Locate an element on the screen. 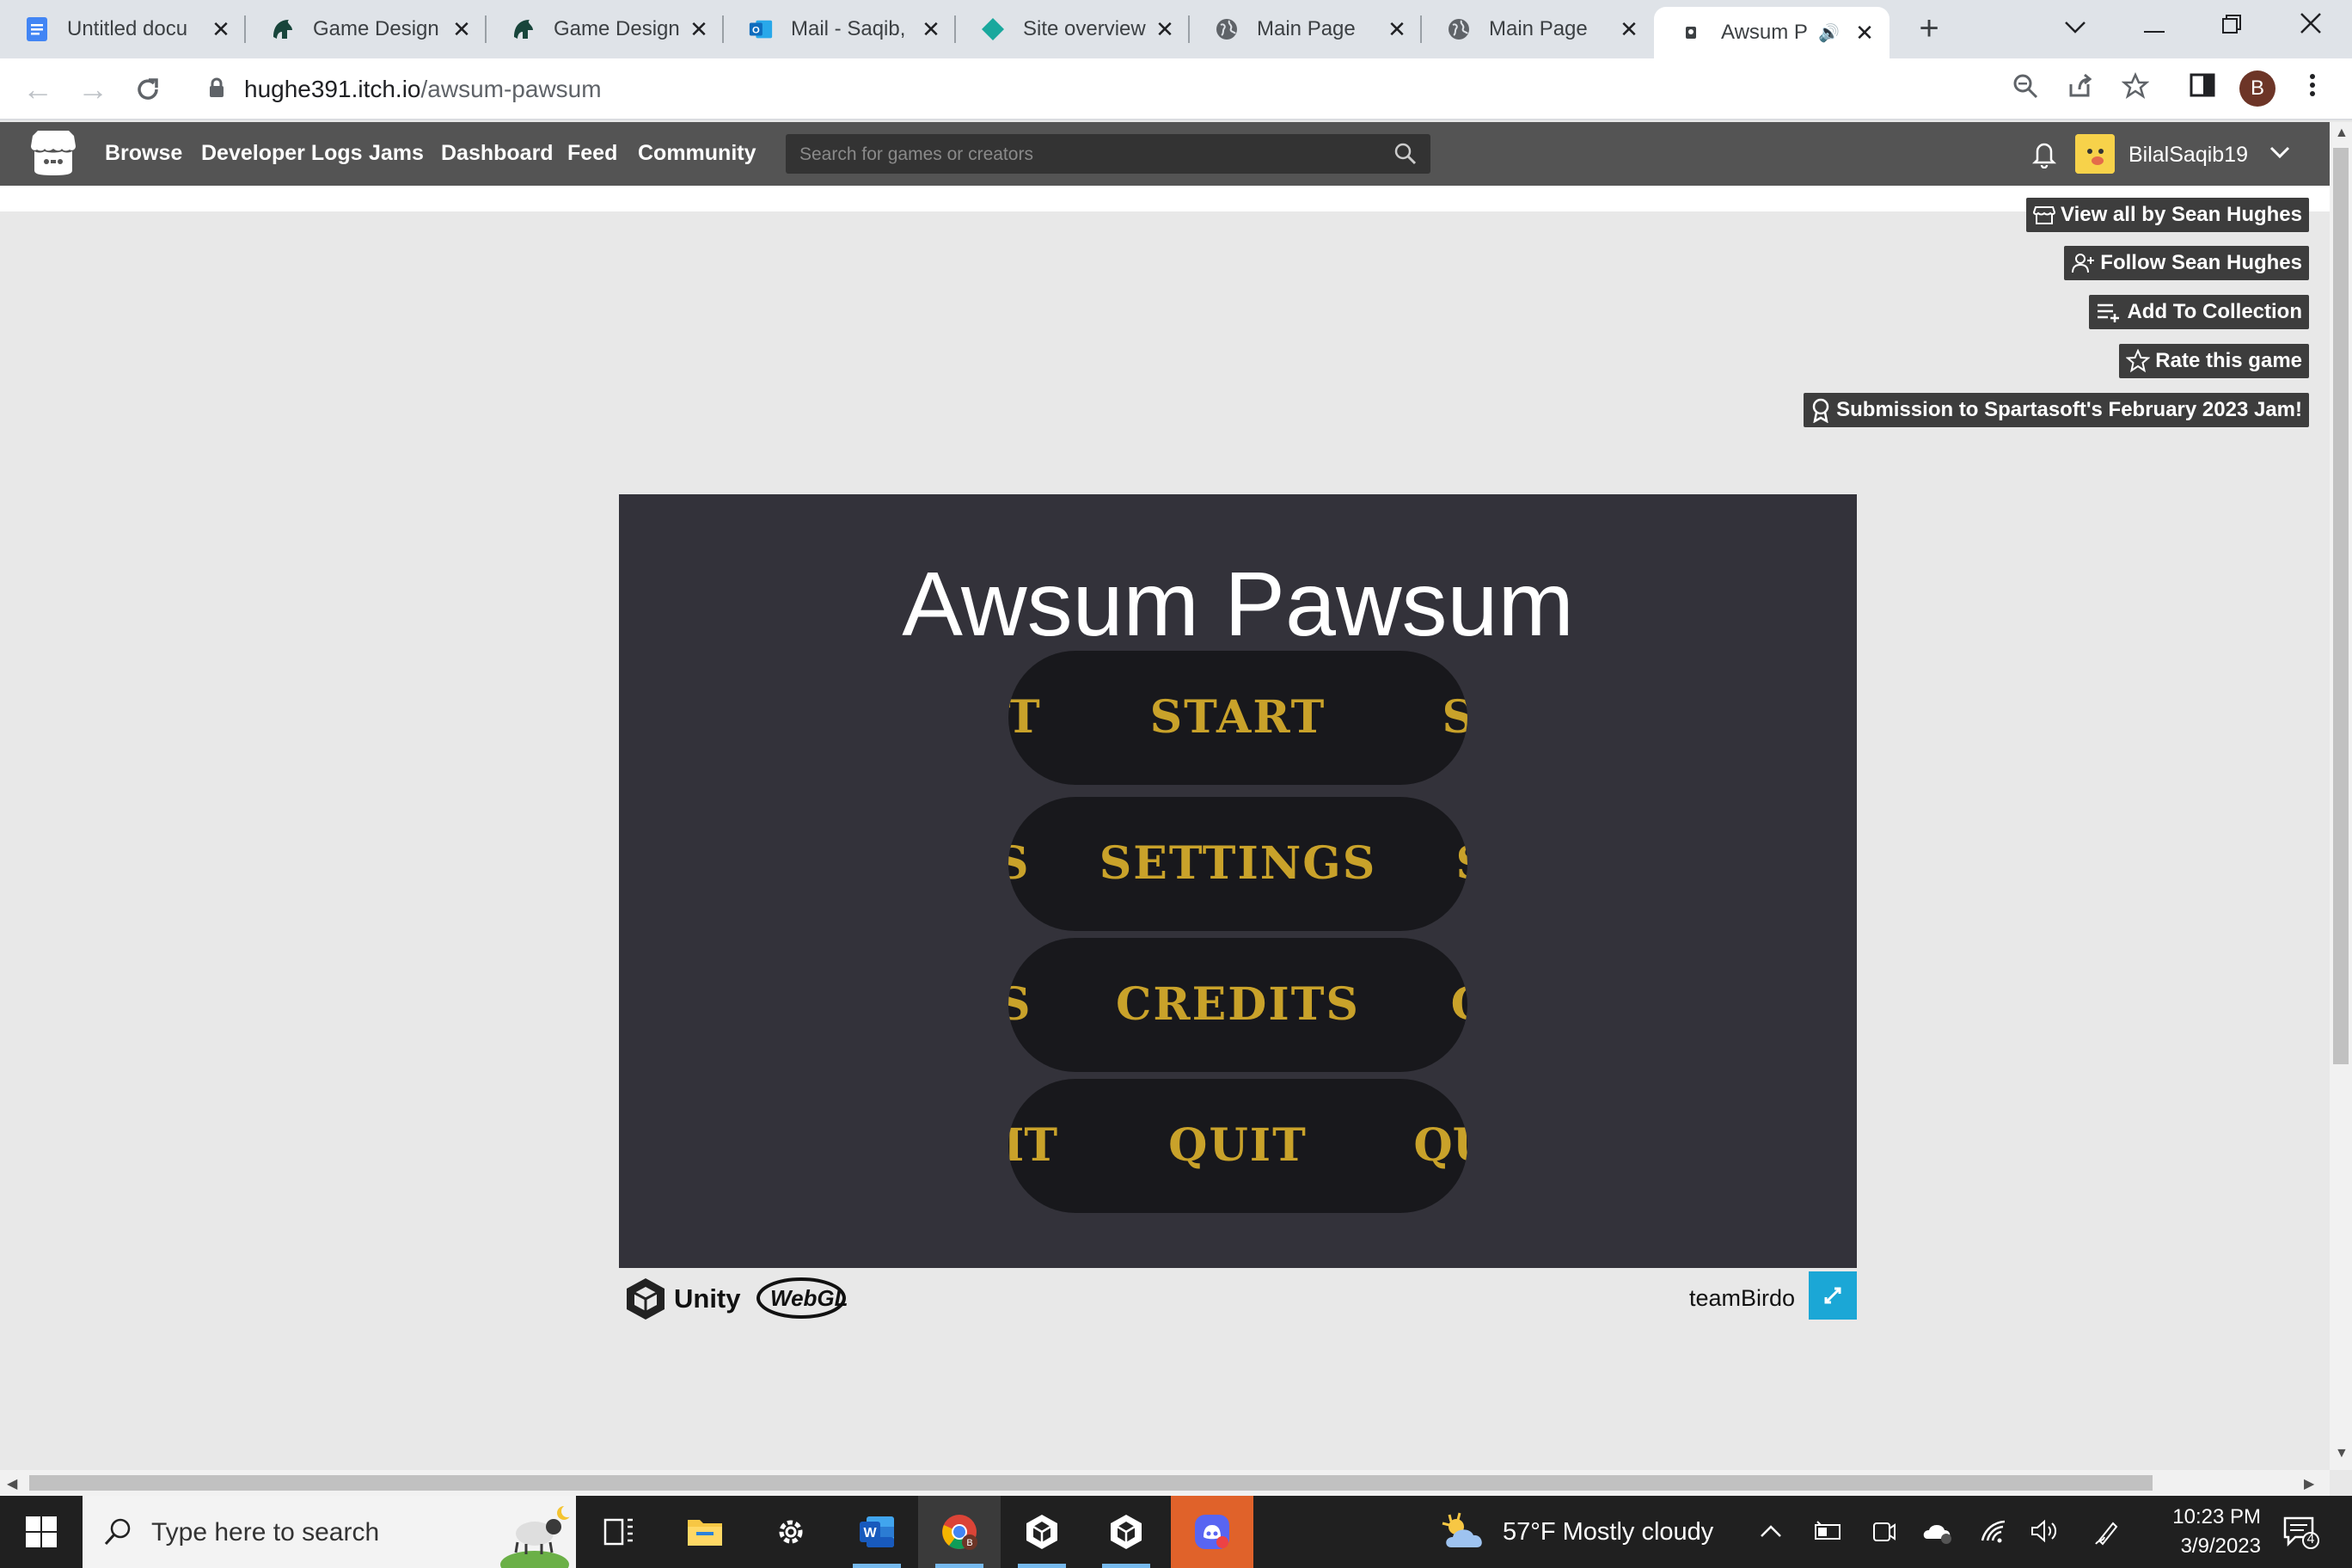  outlook-icon: O is located at coordinates (761, 29).